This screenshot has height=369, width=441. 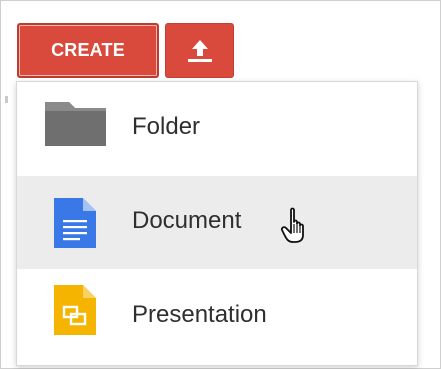 I want to click on create-button: CREATE, so click(x=88, y=50).